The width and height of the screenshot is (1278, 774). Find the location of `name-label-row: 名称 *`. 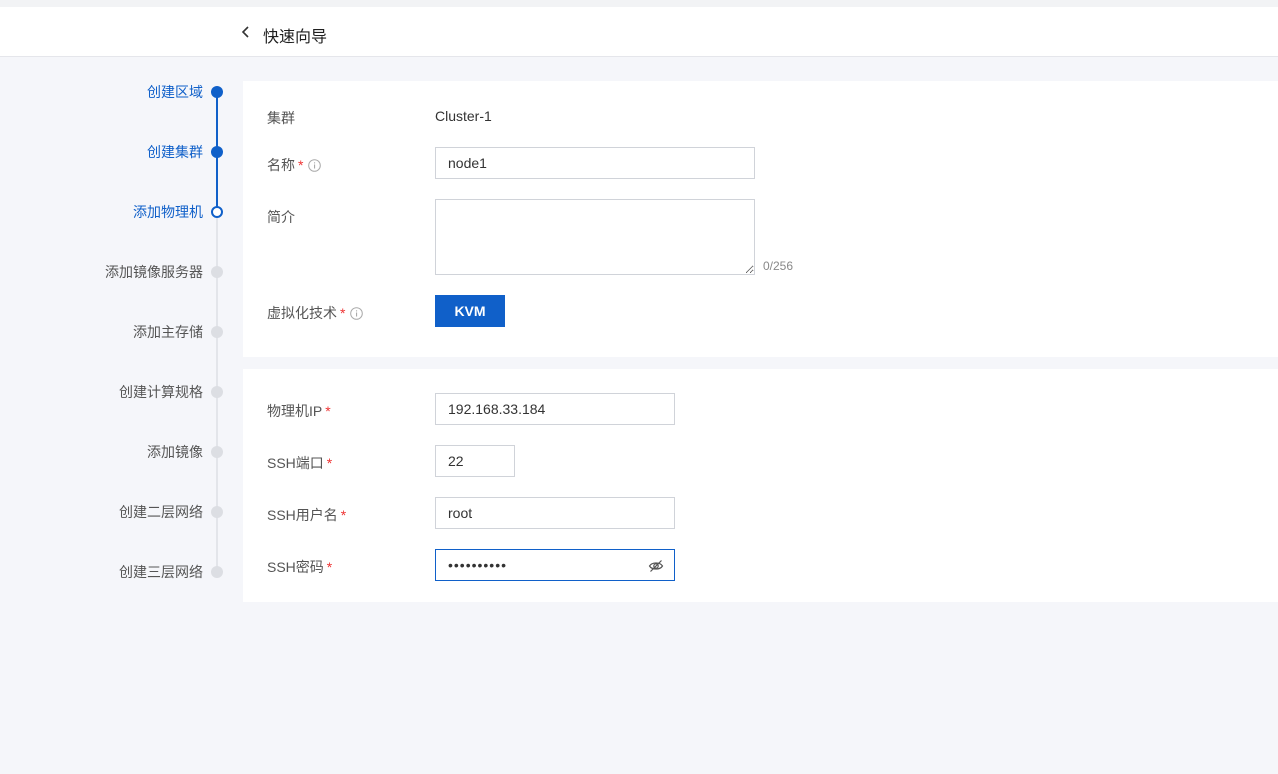

name-label-row: 名称 * is located at coordinates (294, 165).